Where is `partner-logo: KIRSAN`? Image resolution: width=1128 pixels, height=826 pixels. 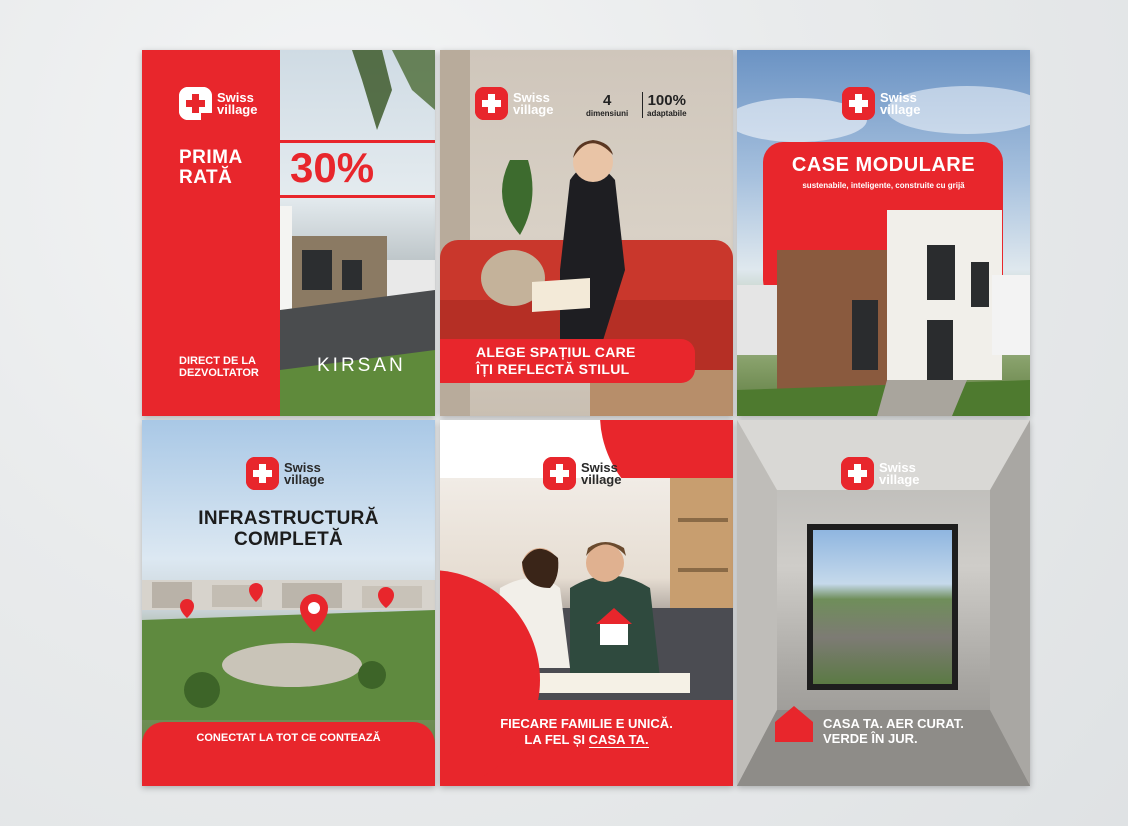
partner-logo: KIRSAN is located at coordinates (361, 365).